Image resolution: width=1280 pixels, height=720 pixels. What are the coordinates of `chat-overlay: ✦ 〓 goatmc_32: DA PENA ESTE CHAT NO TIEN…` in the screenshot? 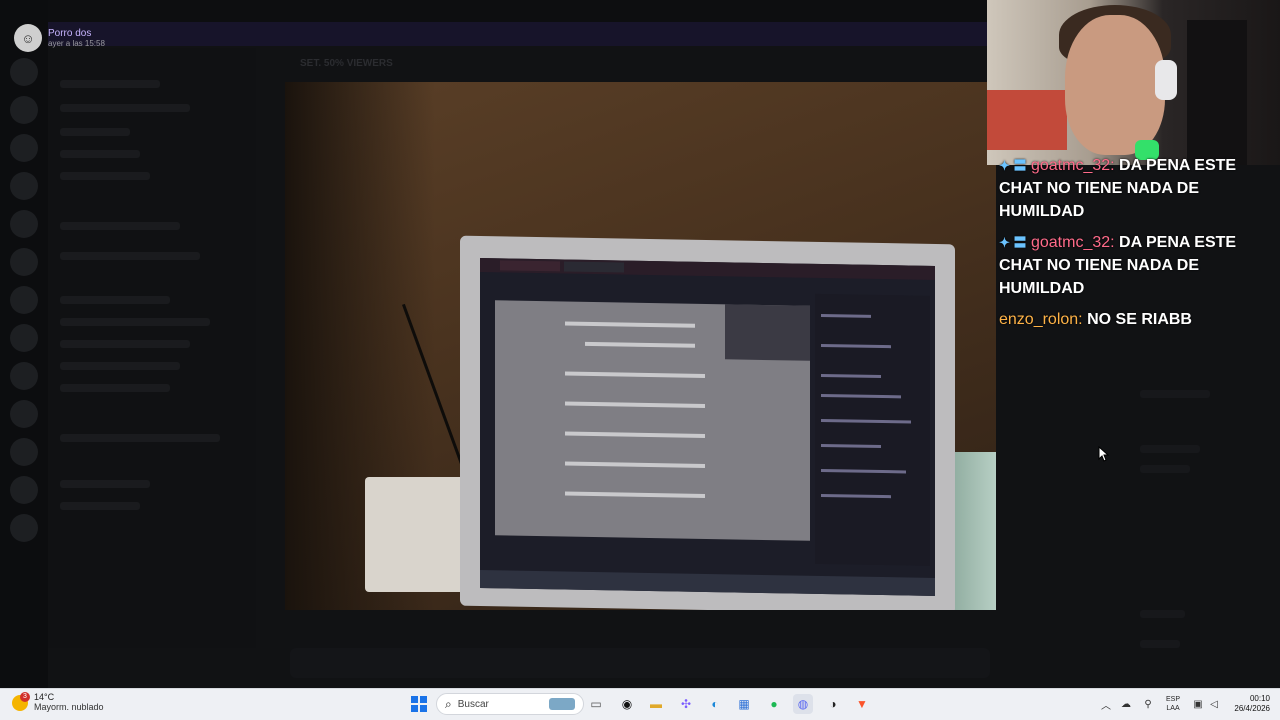 It's located at (1138, 381).